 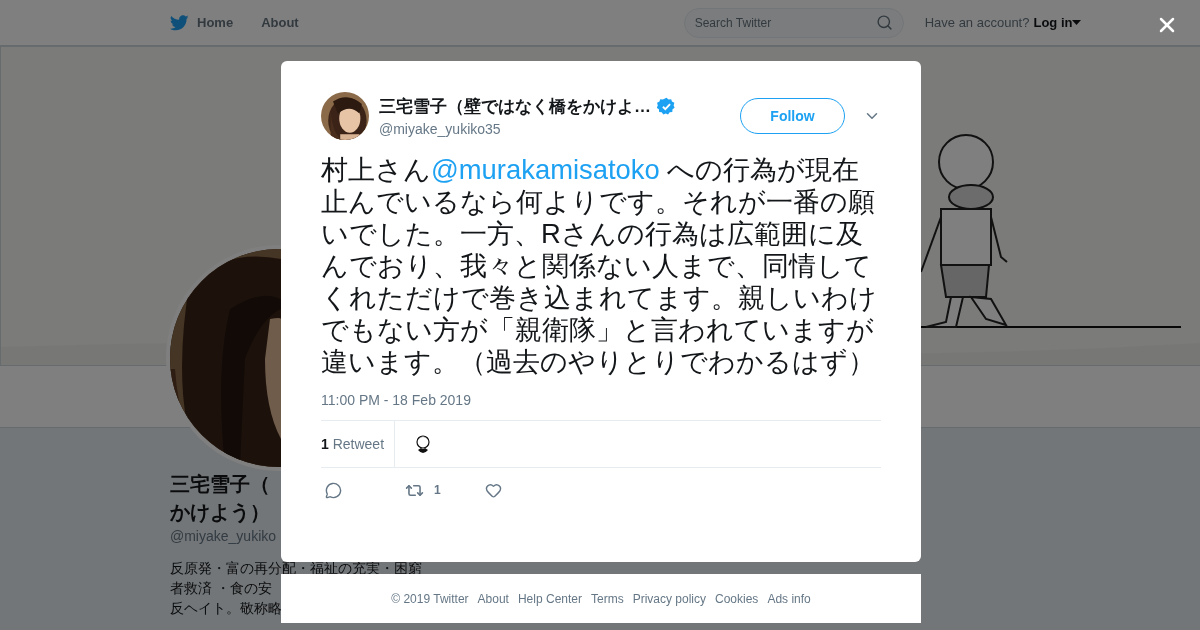 What do you see at coordinates (669, 598) in the screenshot?
I see `footer-link: Privacy policy` at bounding box center [669, 598].